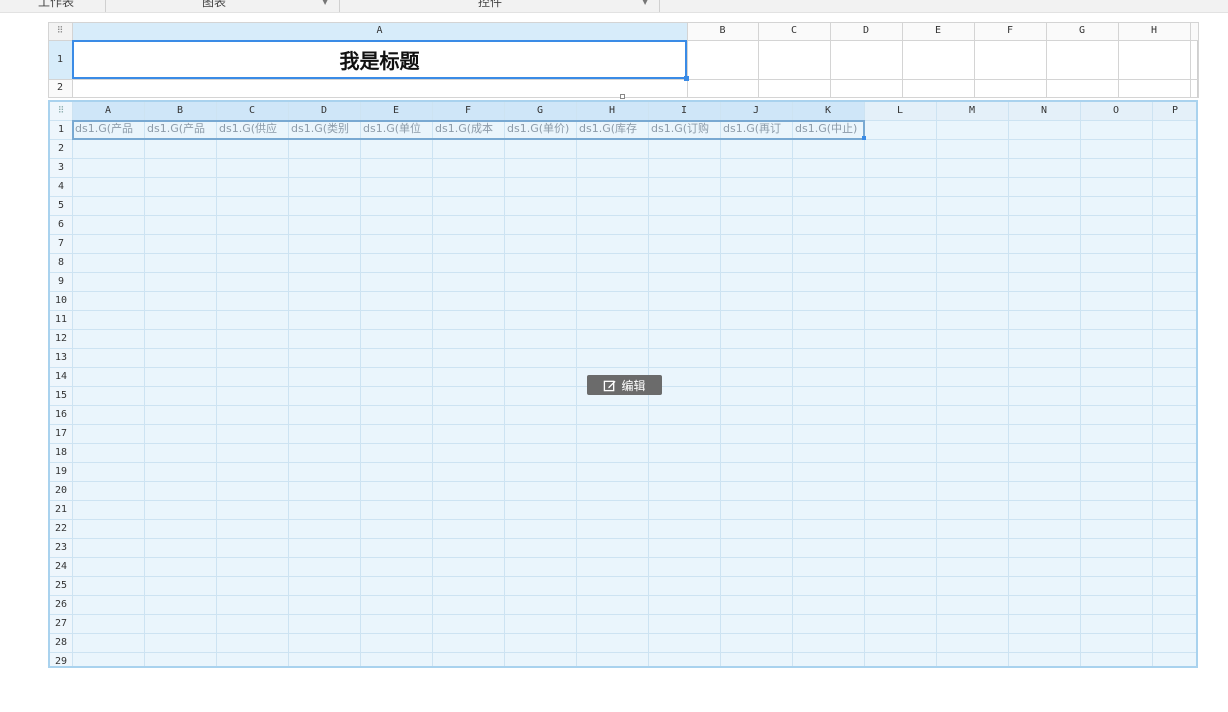  I want to click on column-header-m: M, so click(972, 111).